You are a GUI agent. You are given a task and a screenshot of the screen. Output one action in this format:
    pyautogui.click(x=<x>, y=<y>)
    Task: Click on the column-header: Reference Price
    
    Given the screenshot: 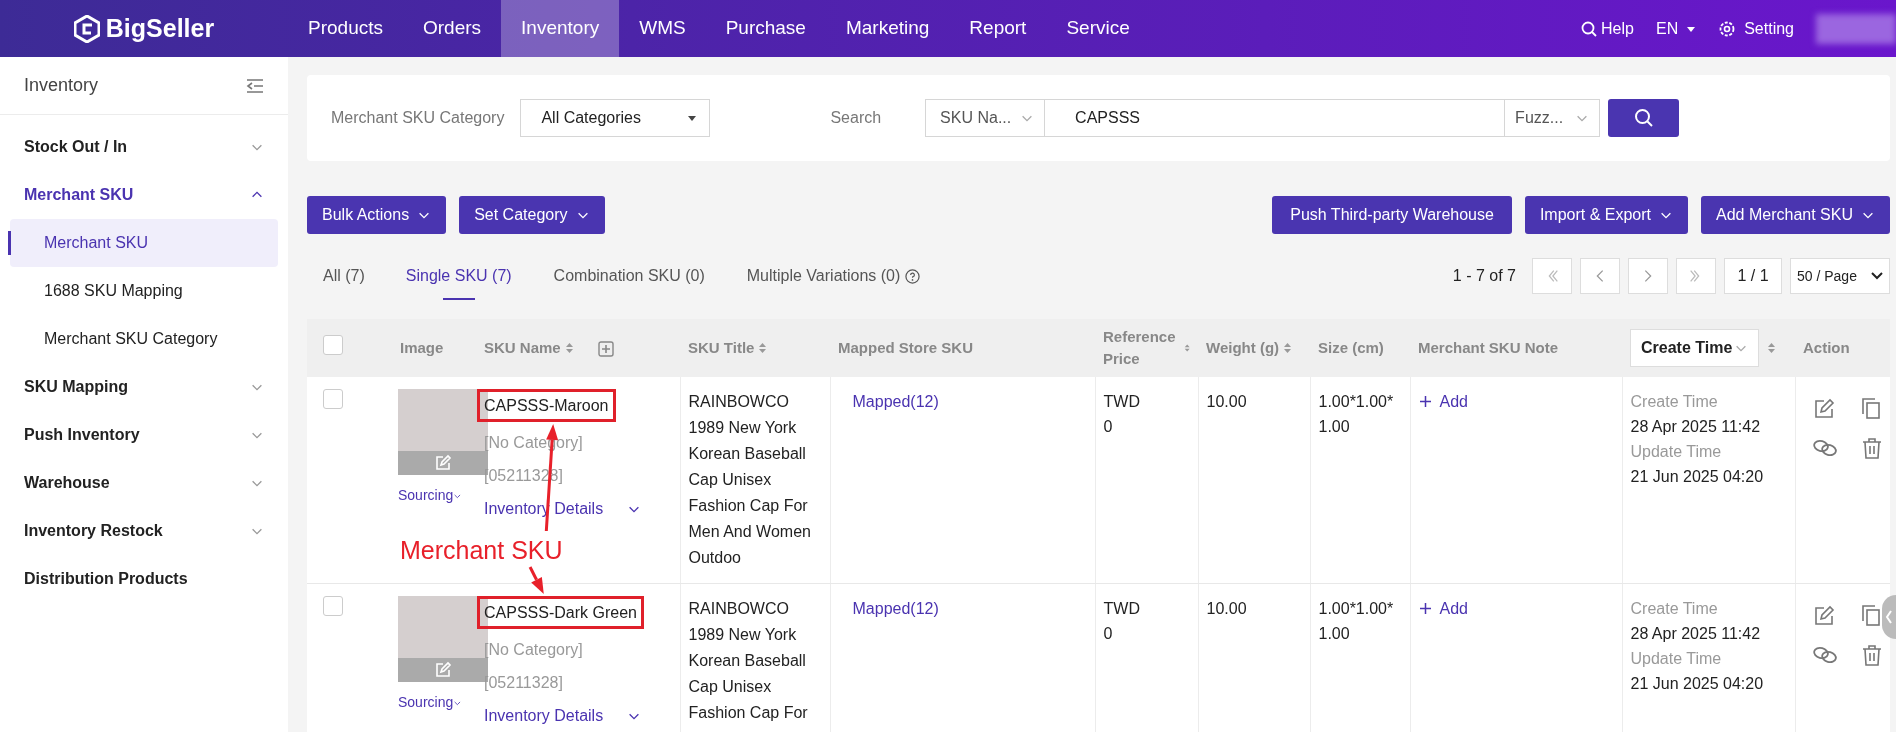 What is the action you would take?
    pyautogui.click(x=1140, y=348)
    